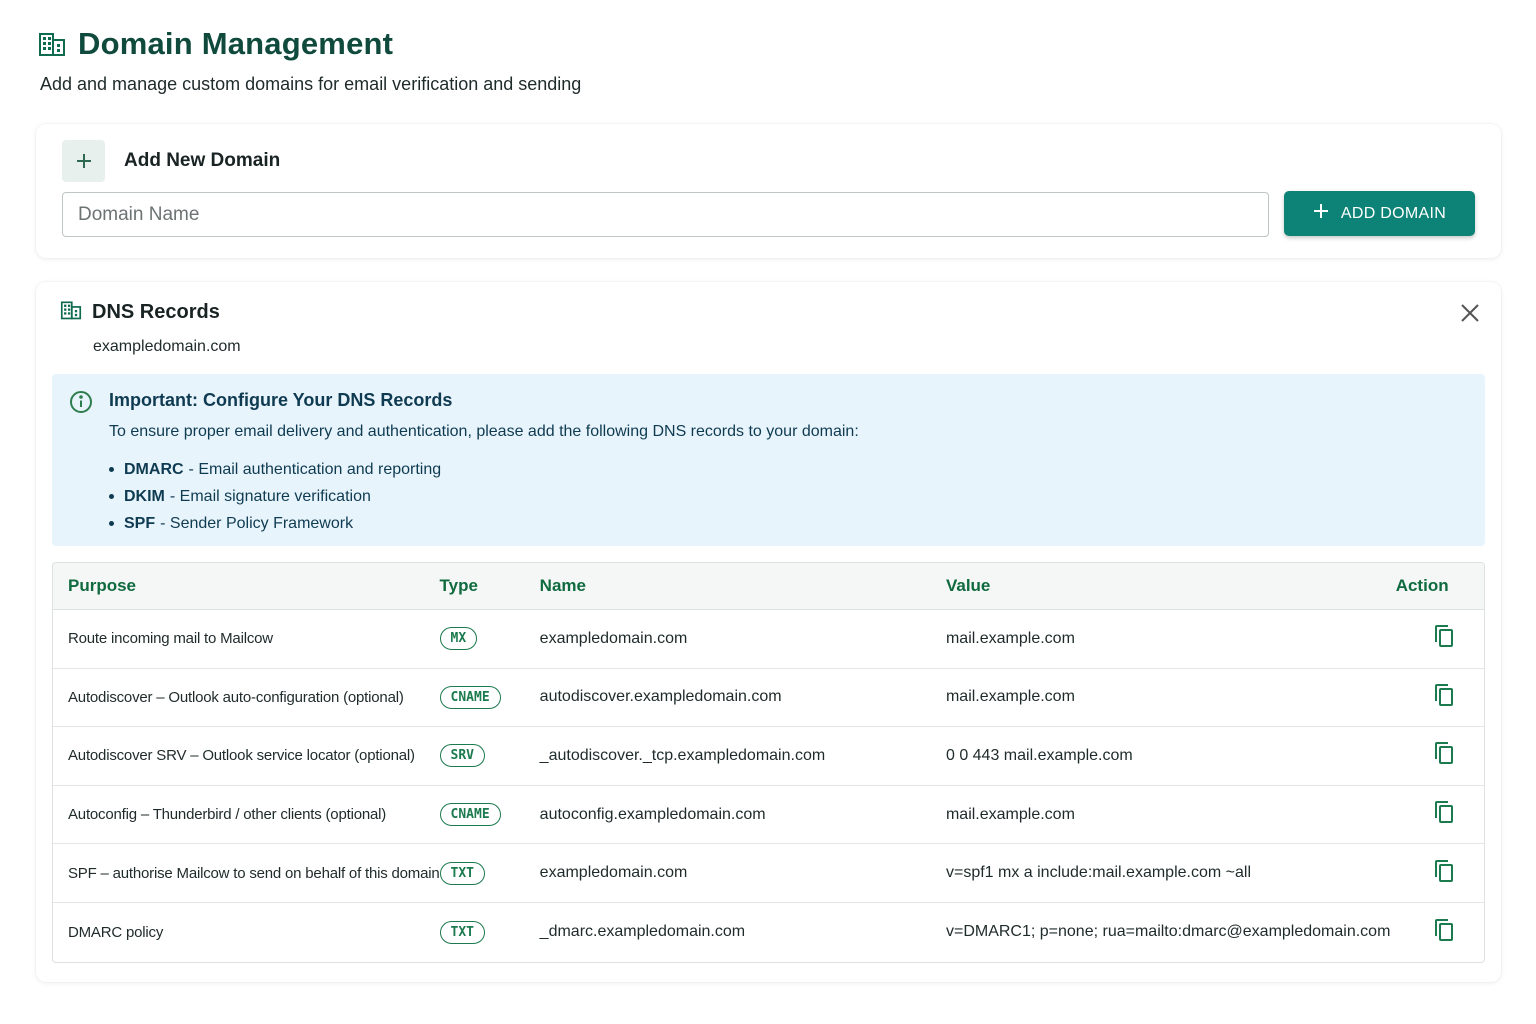  Describe the element at coordinates (246, 639) in the screenshot. I see `record-purpose: Route incoming mail to Mailcow` at that location.